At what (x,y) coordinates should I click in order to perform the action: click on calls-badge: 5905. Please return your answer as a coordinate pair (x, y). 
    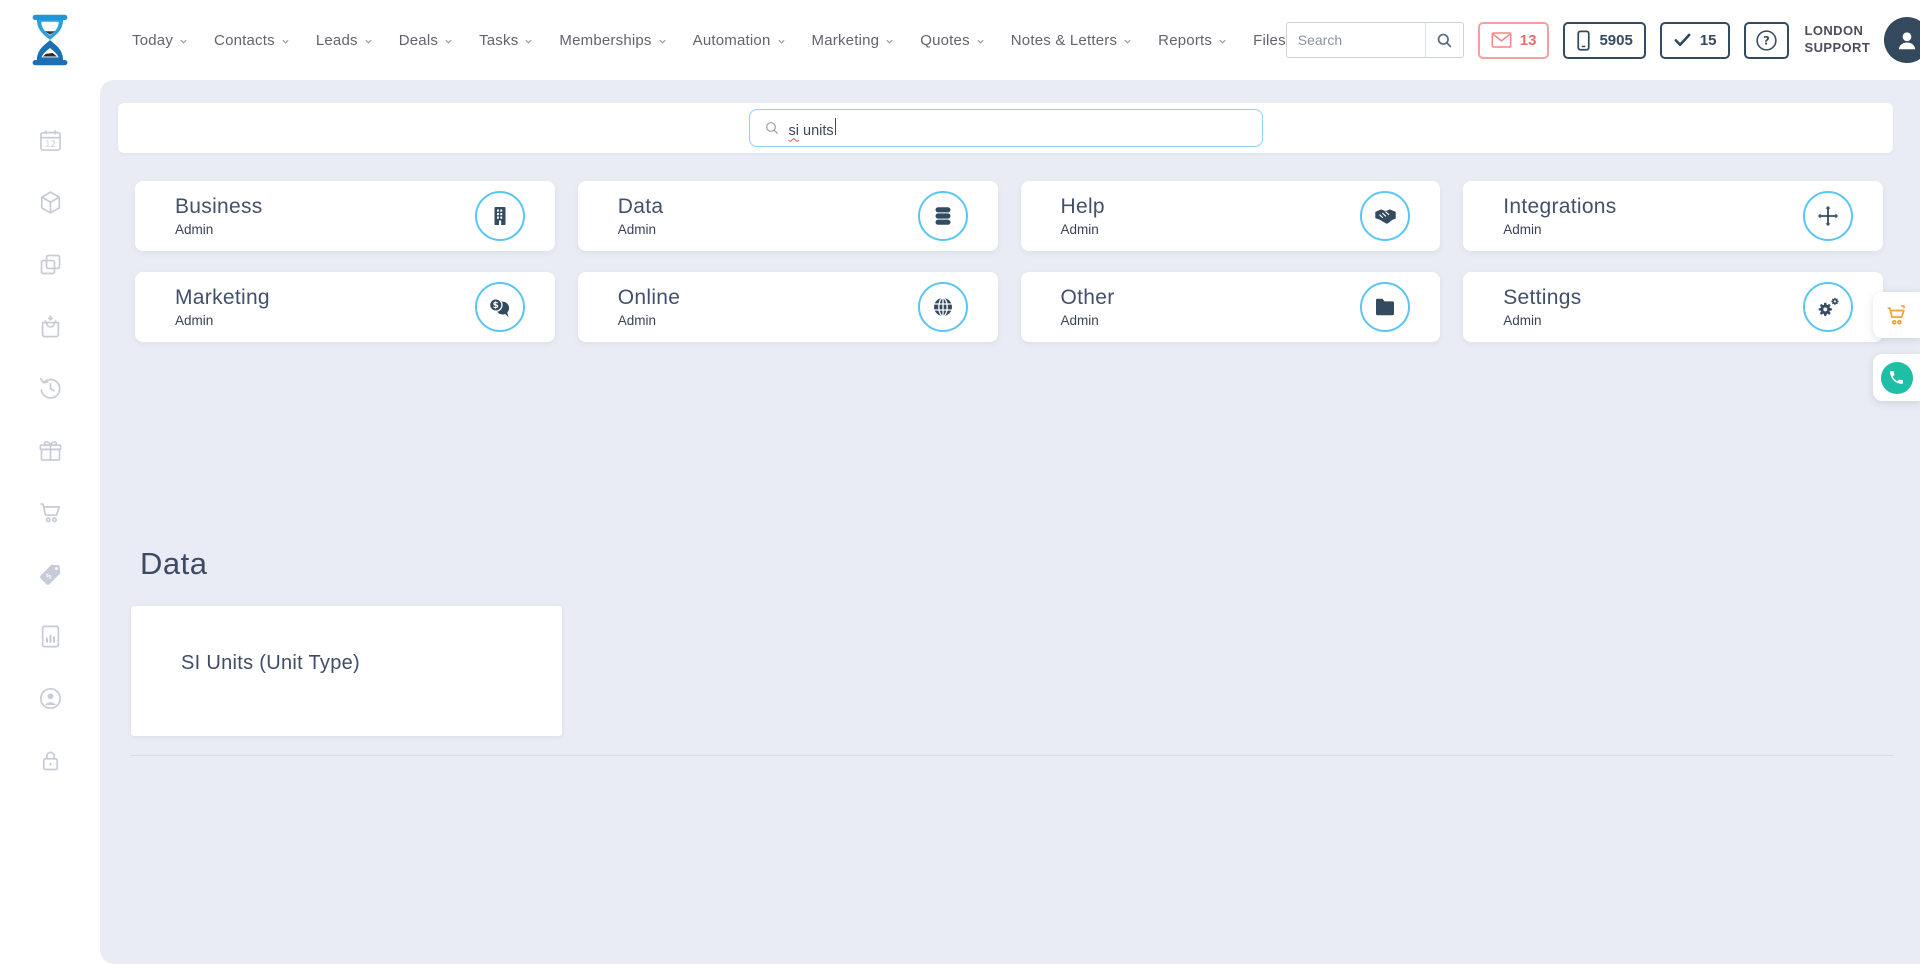
    Looking at the image, I should click on (1604, 40).